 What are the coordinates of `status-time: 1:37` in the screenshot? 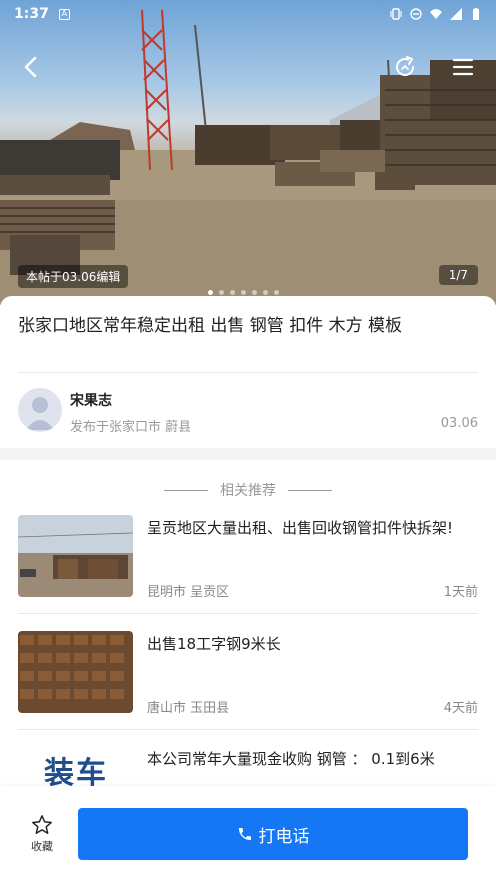 It's located at (31, 14).